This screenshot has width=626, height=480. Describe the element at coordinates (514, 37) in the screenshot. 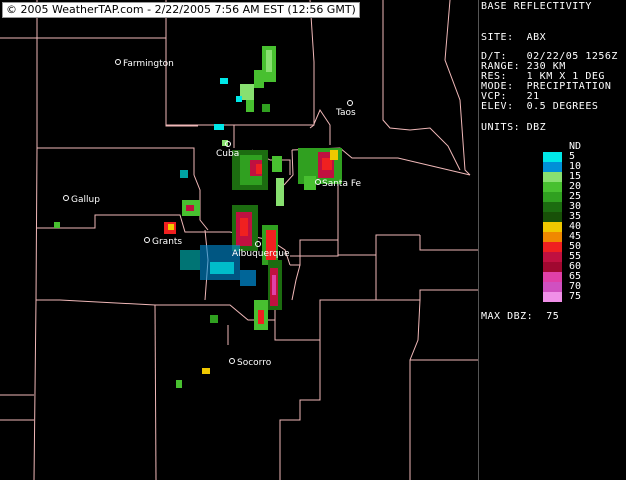

I see `site-line: SITE: ABX` at that location.